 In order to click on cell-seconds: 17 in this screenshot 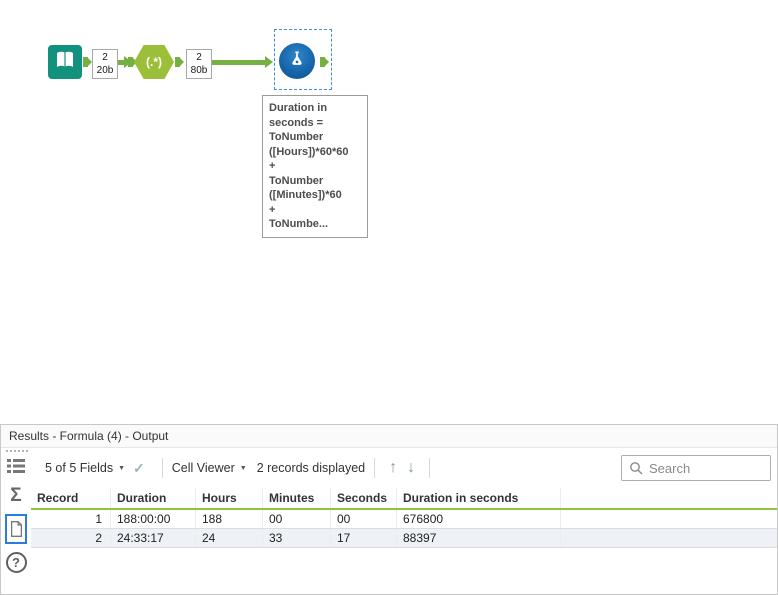, I will do `click(364, 538)`.